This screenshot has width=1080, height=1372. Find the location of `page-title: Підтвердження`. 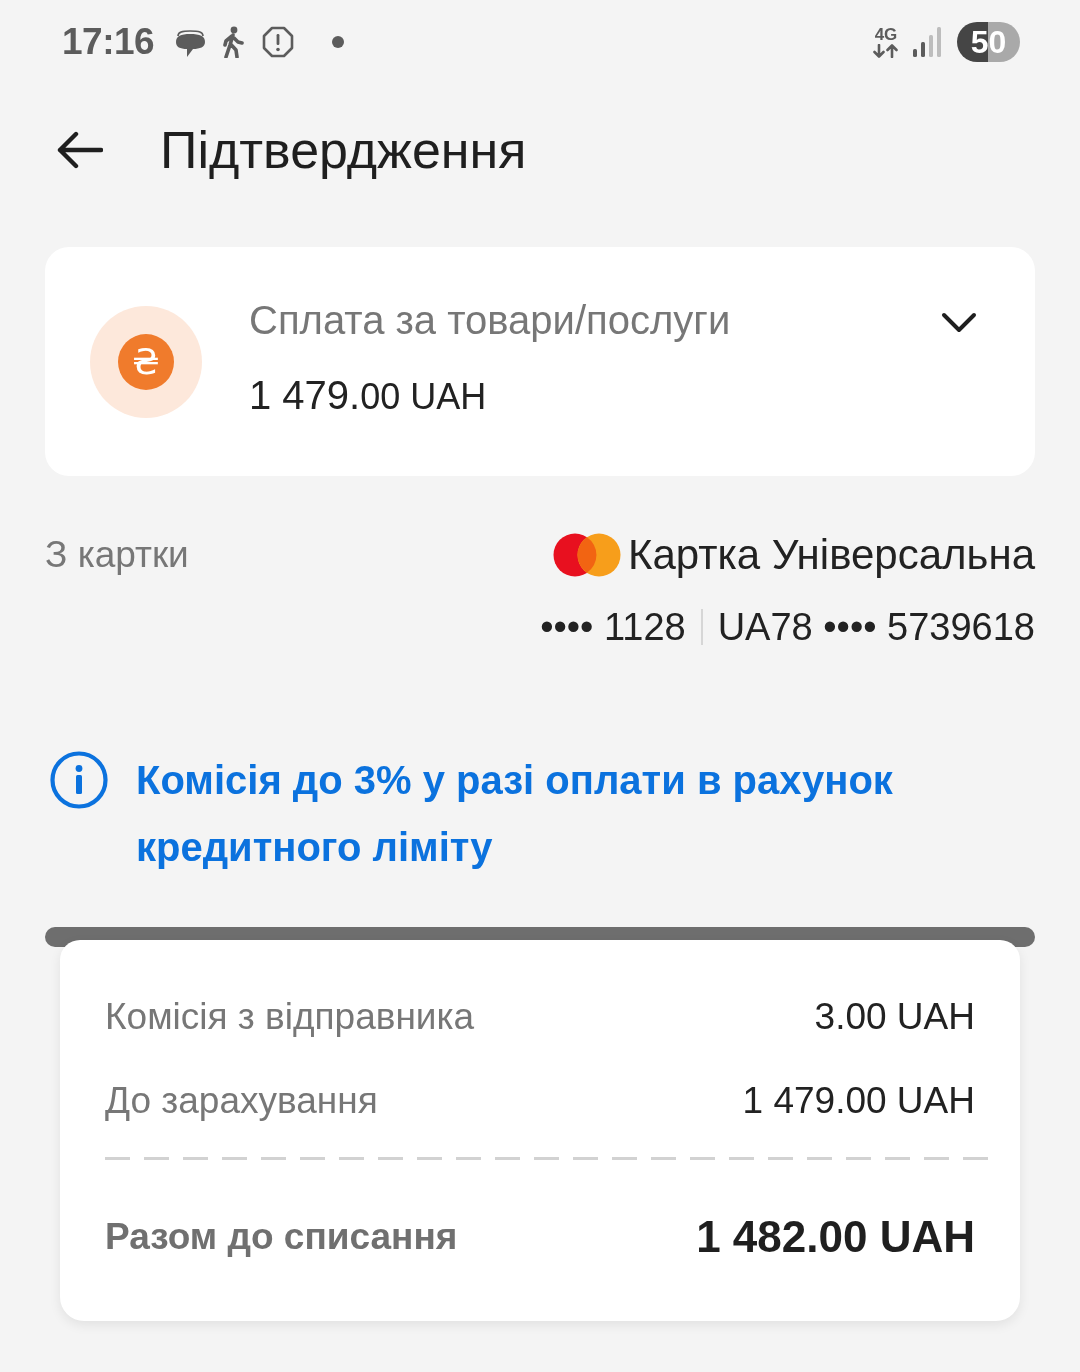

page-title: Підтвердження is located at coordinates (343, 150).